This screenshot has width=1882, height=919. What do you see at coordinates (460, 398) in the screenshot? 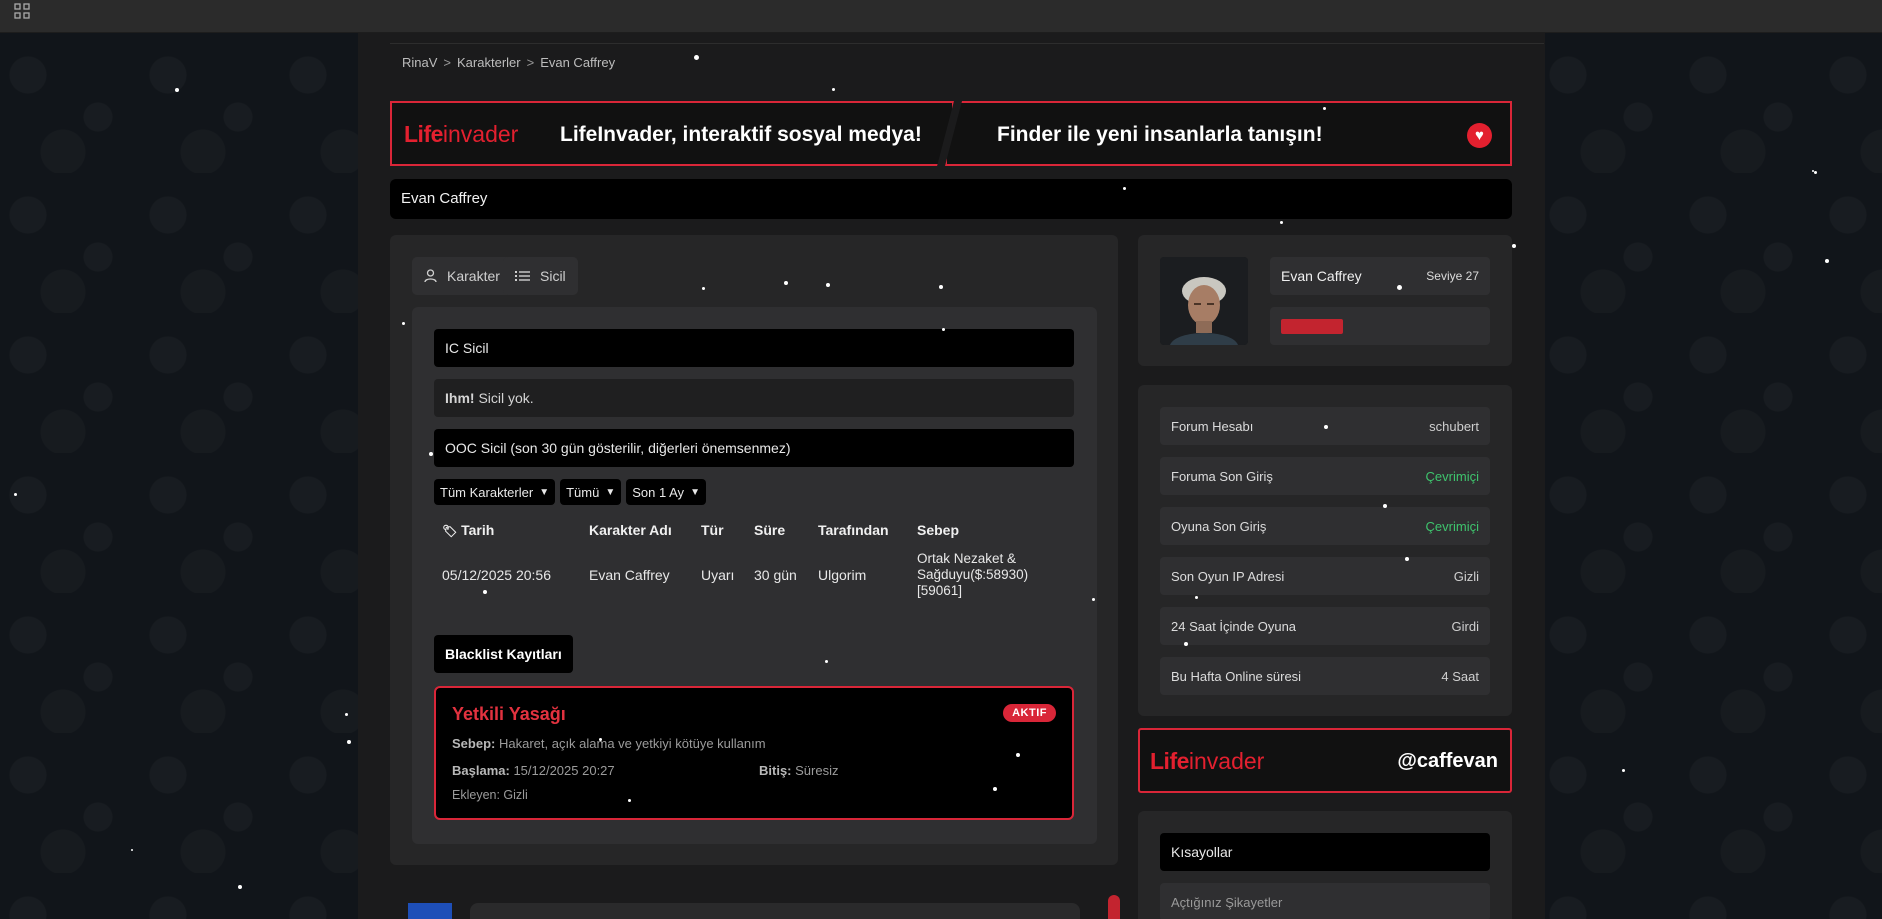
I see `empty-strong: Ihm!` at bounding box center [460, 398].